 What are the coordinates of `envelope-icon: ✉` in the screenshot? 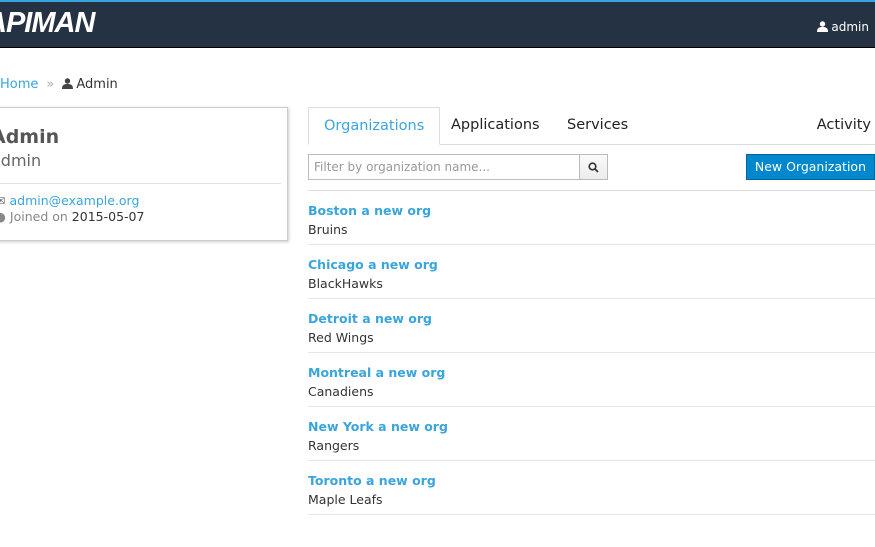 It's located at (3, 200).